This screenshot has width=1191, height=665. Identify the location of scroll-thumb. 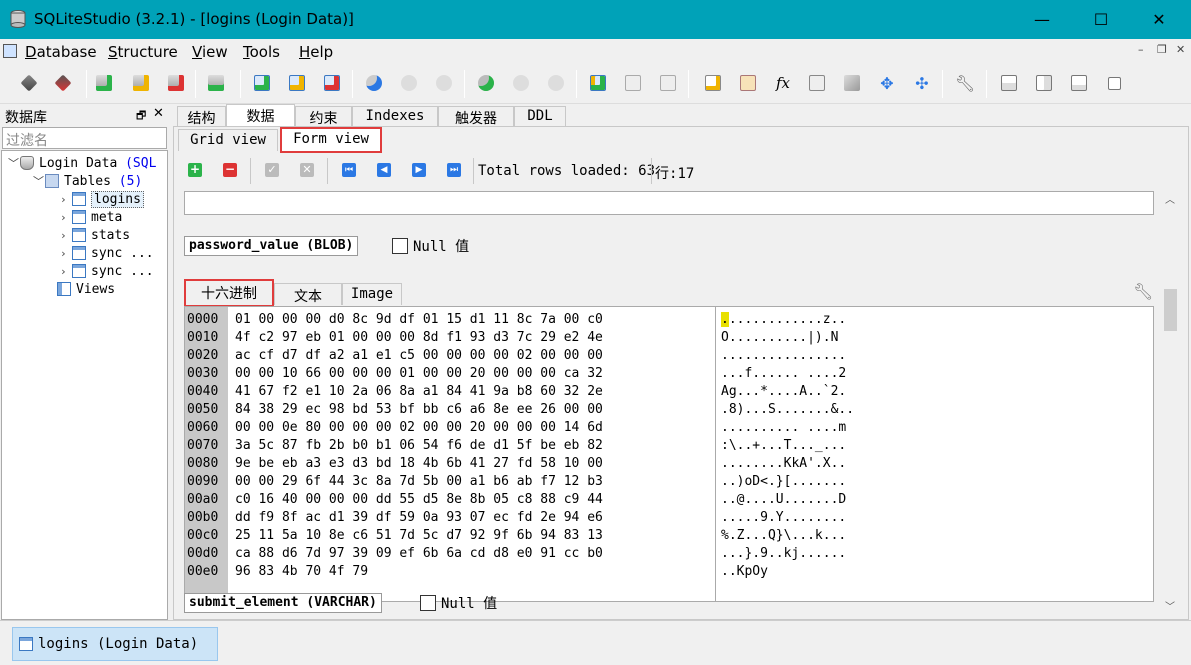
(1170, 310).